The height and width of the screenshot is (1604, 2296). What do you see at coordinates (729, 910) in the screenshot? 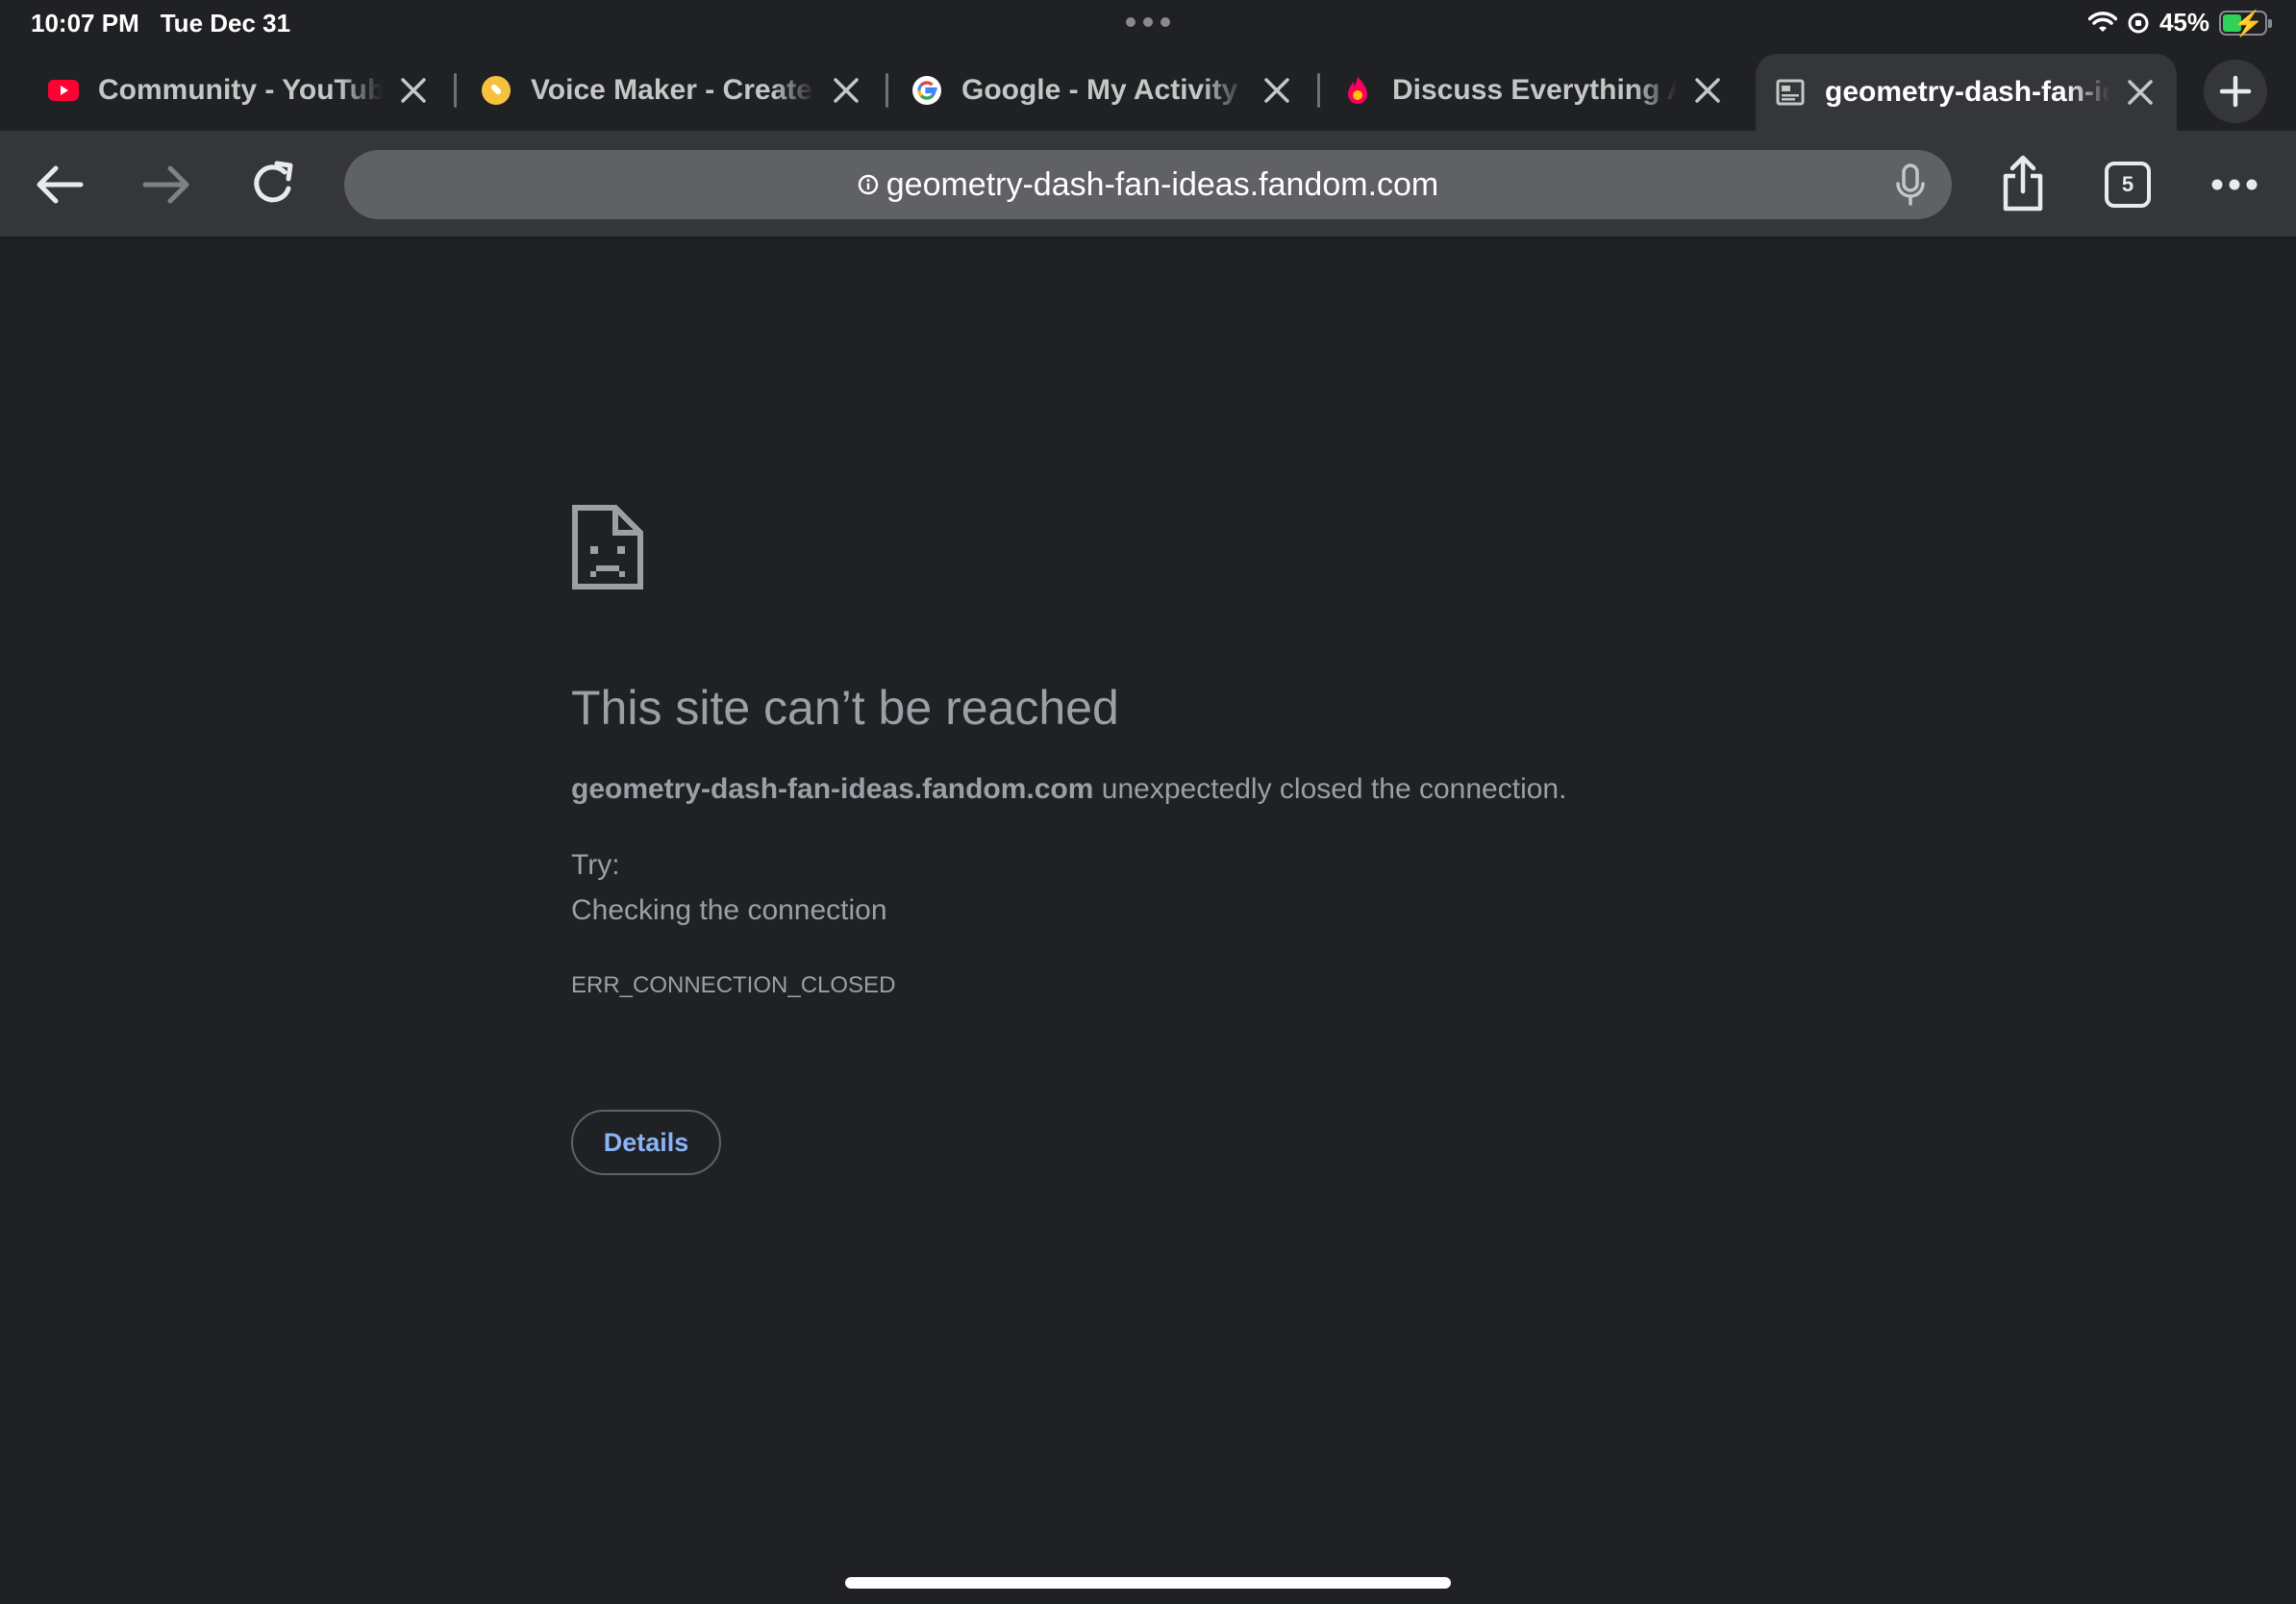
I see `suggestion-item: Checking the connection` at bounding box center [729, 910].